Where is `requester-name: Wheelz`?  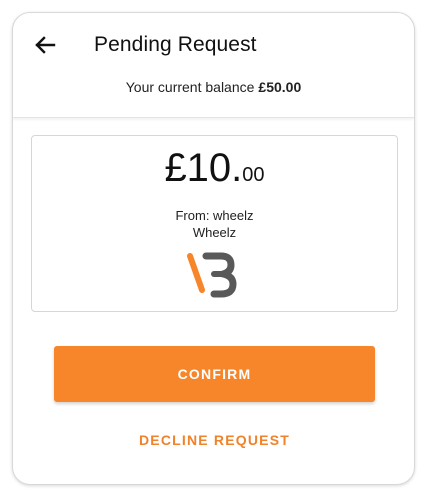 requester-name: Wheelz is located at coordinates (214, 232).